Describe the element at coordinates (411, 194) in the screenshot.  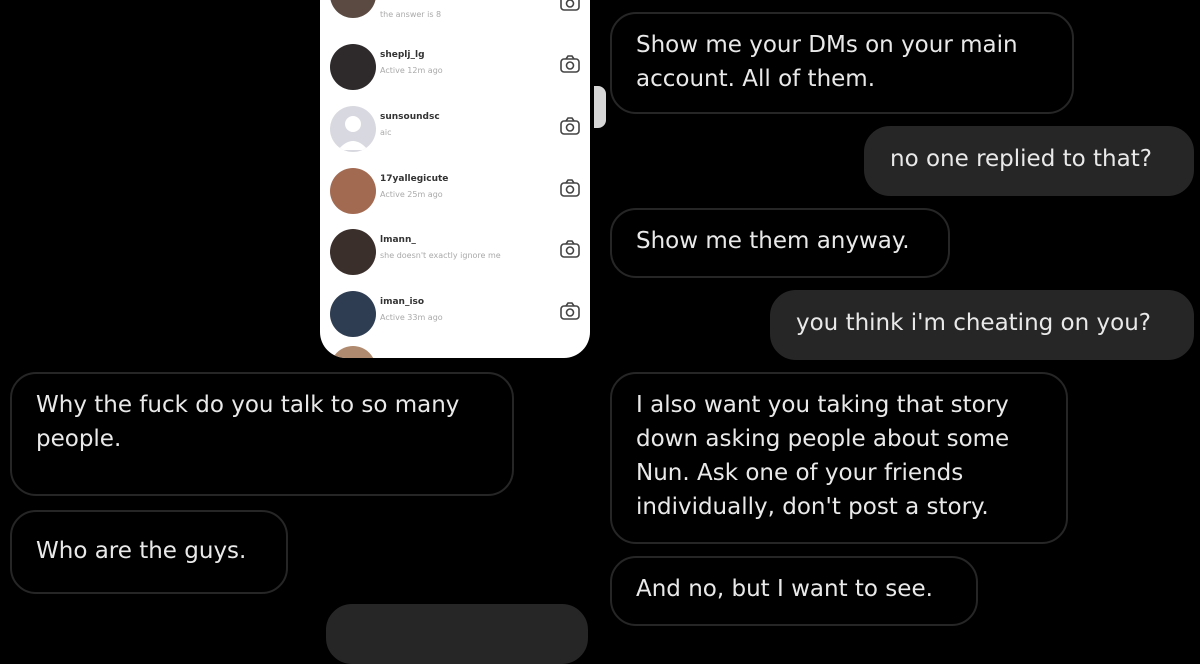
I see `dm-status: Active 25m ago` at that location.